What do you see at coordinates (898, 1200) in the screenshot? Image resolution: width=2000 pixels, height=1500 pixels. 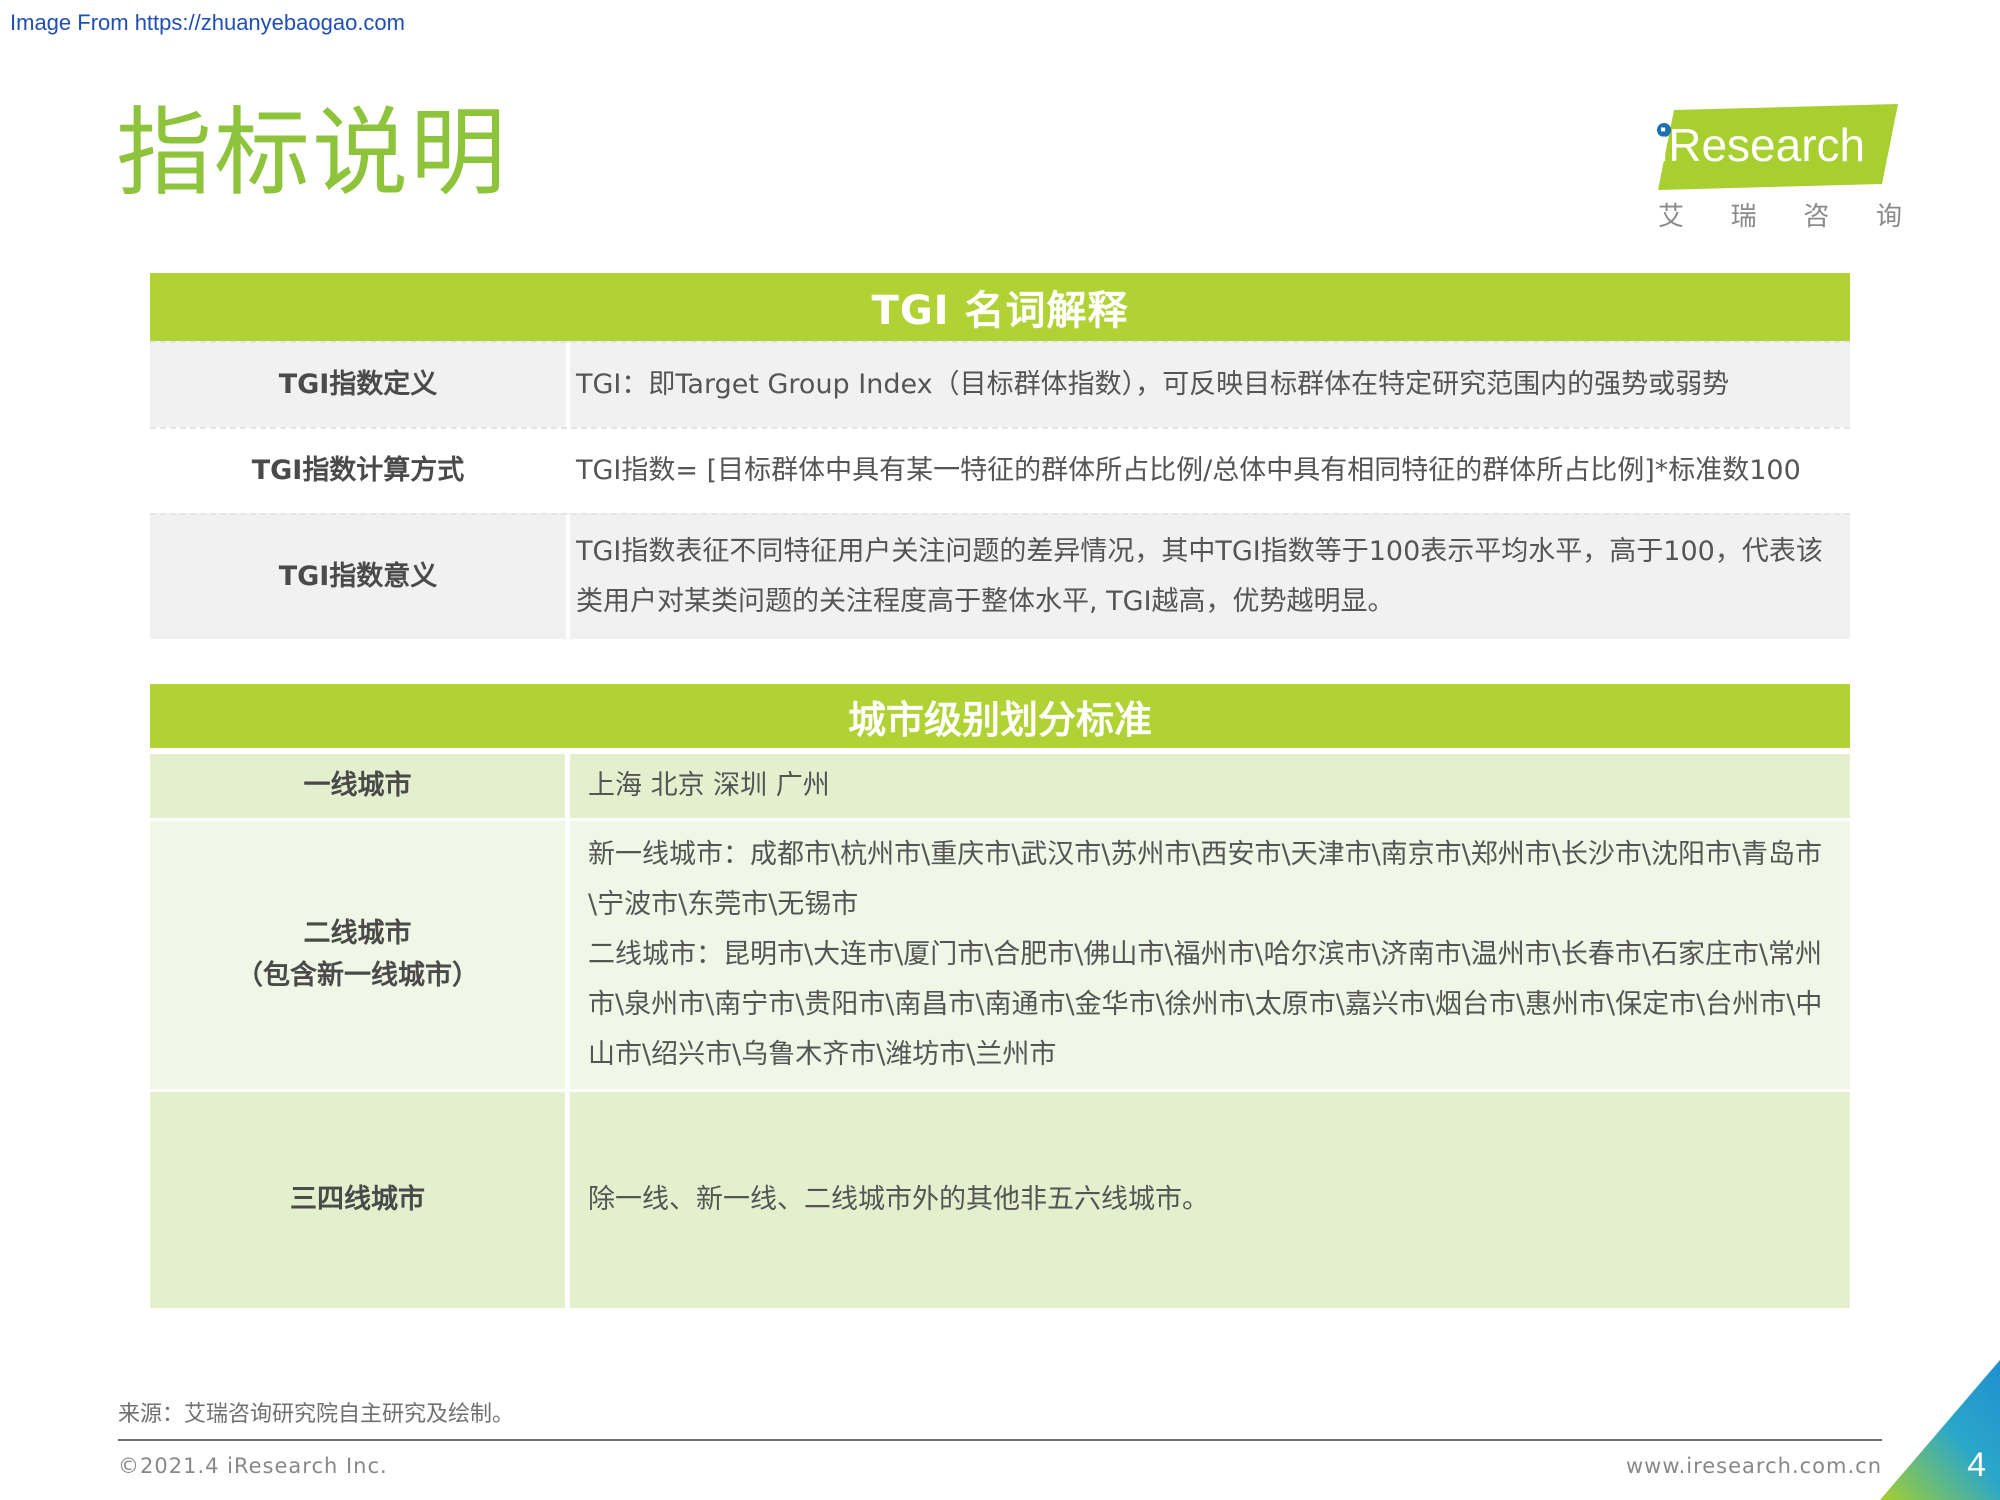 I see `row-value: 除一线、新一线、二线城市外的其他非五六线城市。` at bounding box center [898, 1200].